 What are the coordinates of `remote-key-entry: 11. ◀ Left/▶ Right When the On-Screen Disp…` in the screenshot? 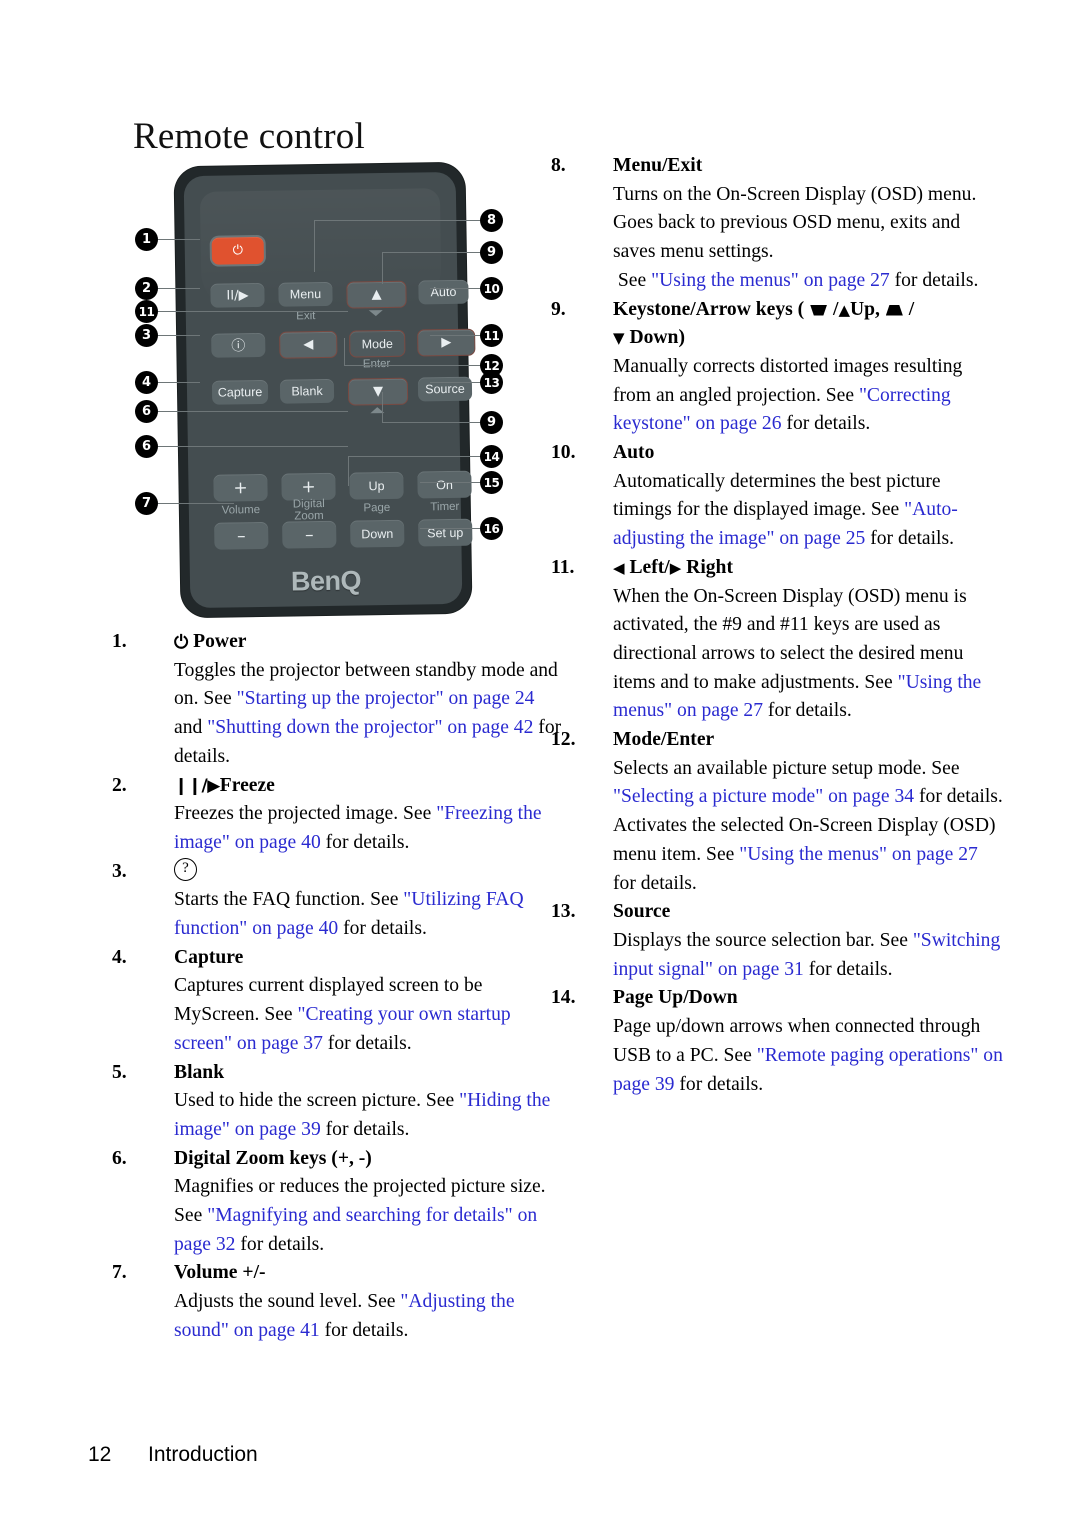 It's located at (777, 640).